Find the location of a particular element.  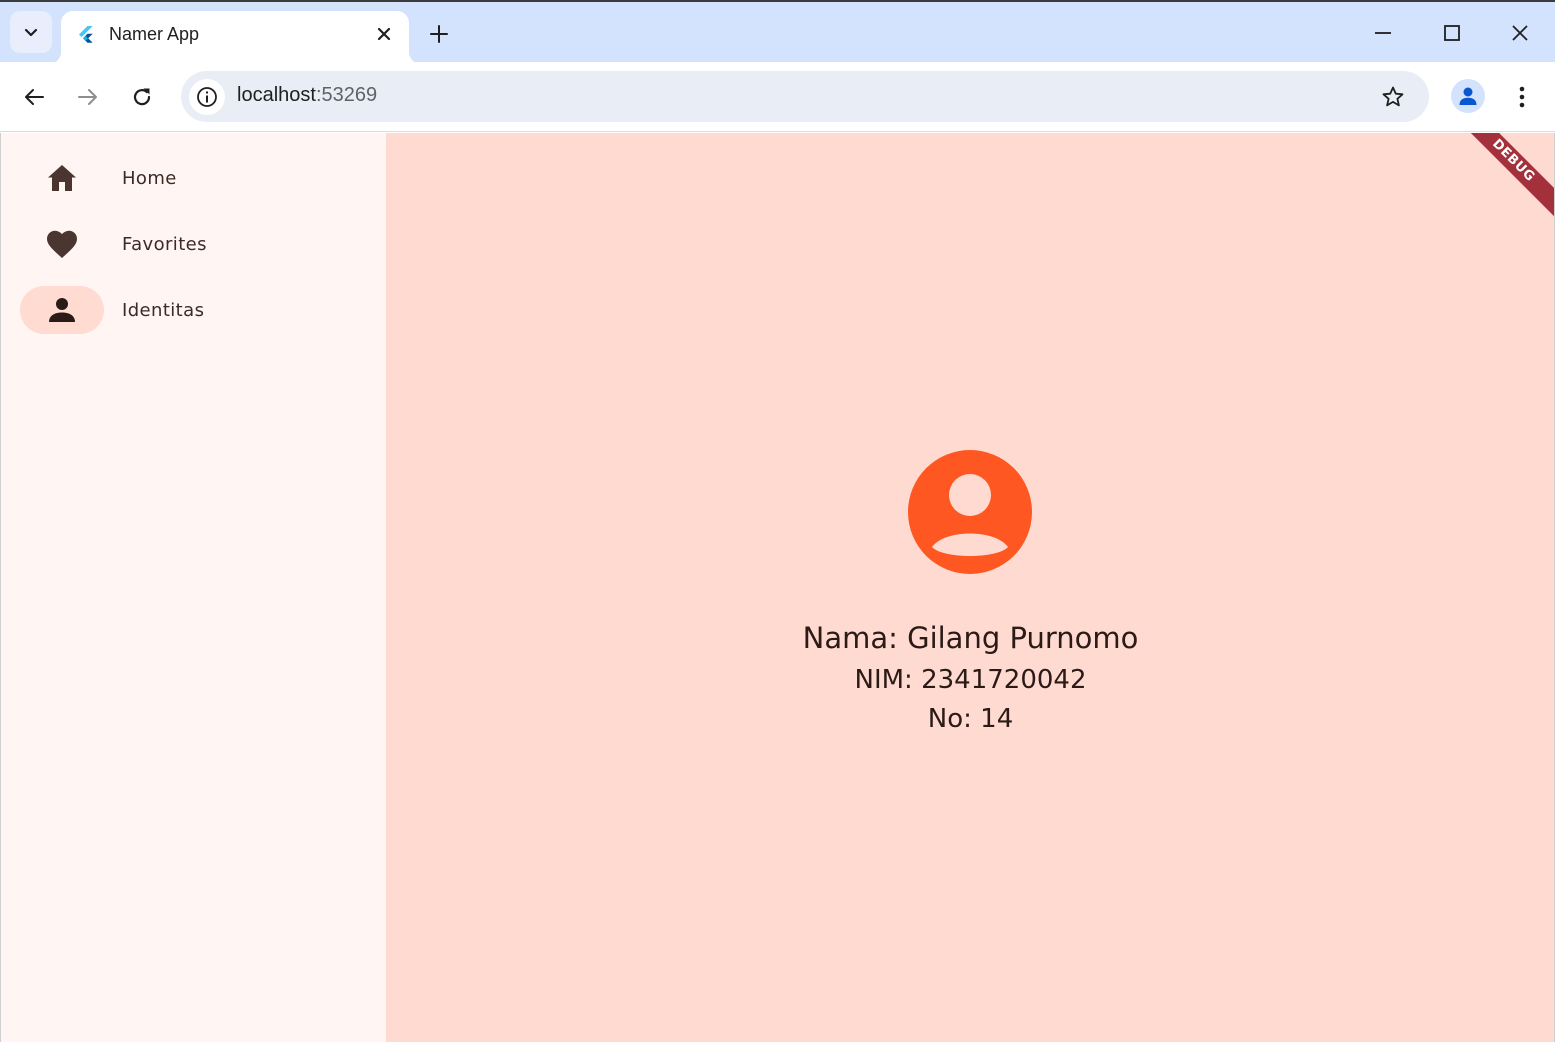

nav-item-label: Identitas is located at coordinates (163, 310).